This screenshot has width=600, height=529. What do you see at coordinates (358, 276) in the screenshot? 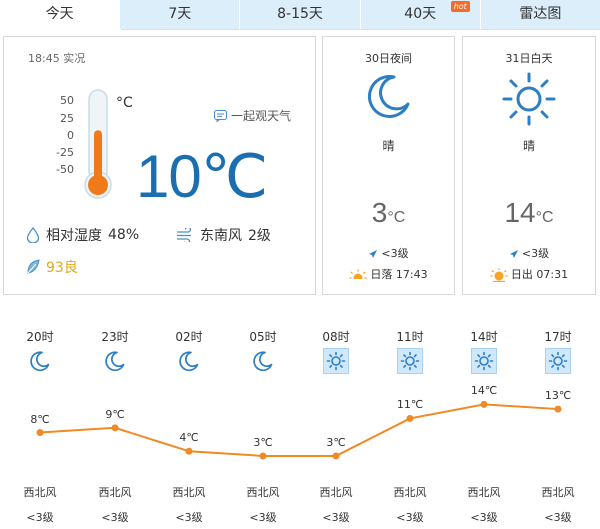
I see `sunset-icon` at bounding box center [358, 276].